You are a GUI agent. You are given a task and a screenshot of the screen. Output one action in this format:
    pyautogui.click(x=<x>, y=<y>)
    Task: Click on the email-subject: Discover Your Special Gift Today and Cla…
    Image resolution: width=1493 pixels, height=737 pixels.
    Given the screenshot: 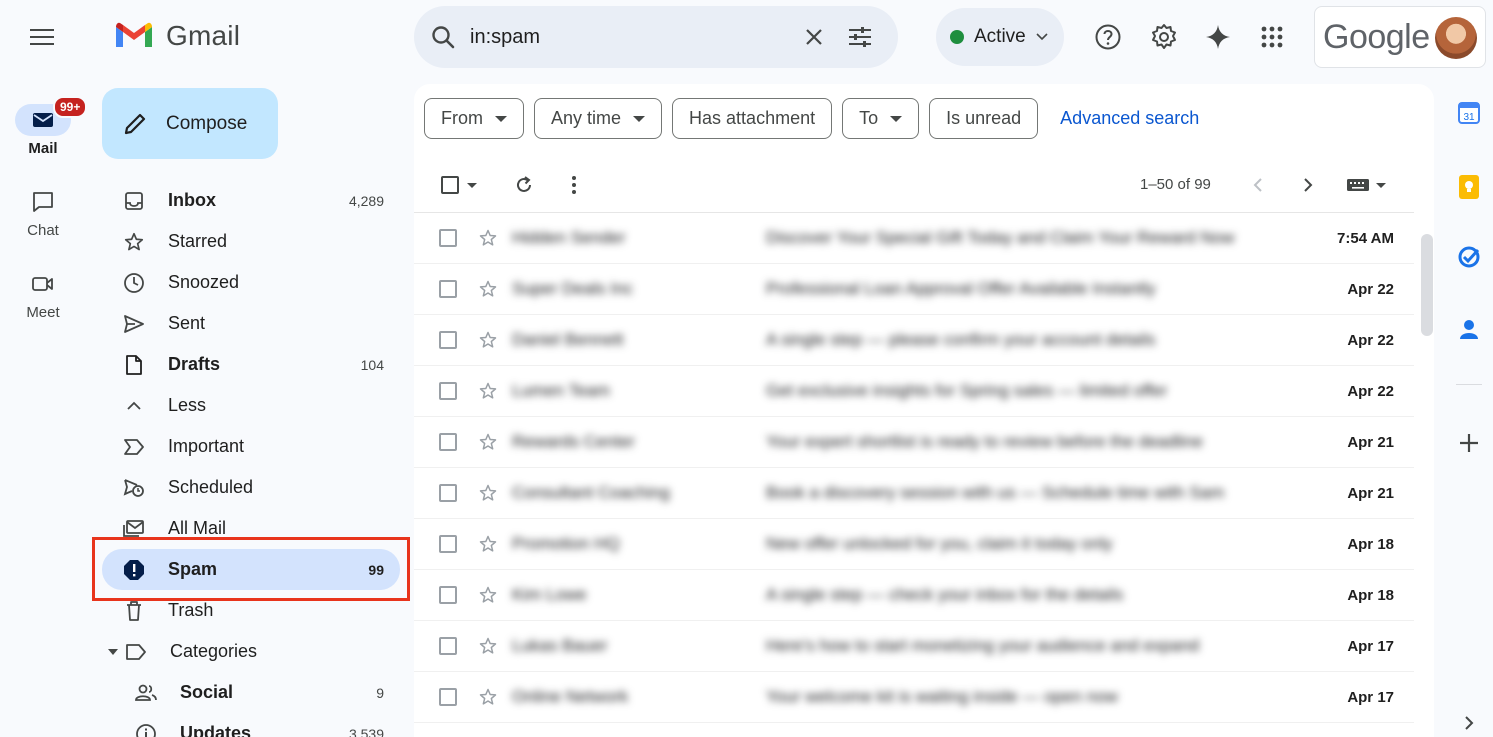 What is the action you would take?
    pyautogui.click(x=1000, y=237)
    